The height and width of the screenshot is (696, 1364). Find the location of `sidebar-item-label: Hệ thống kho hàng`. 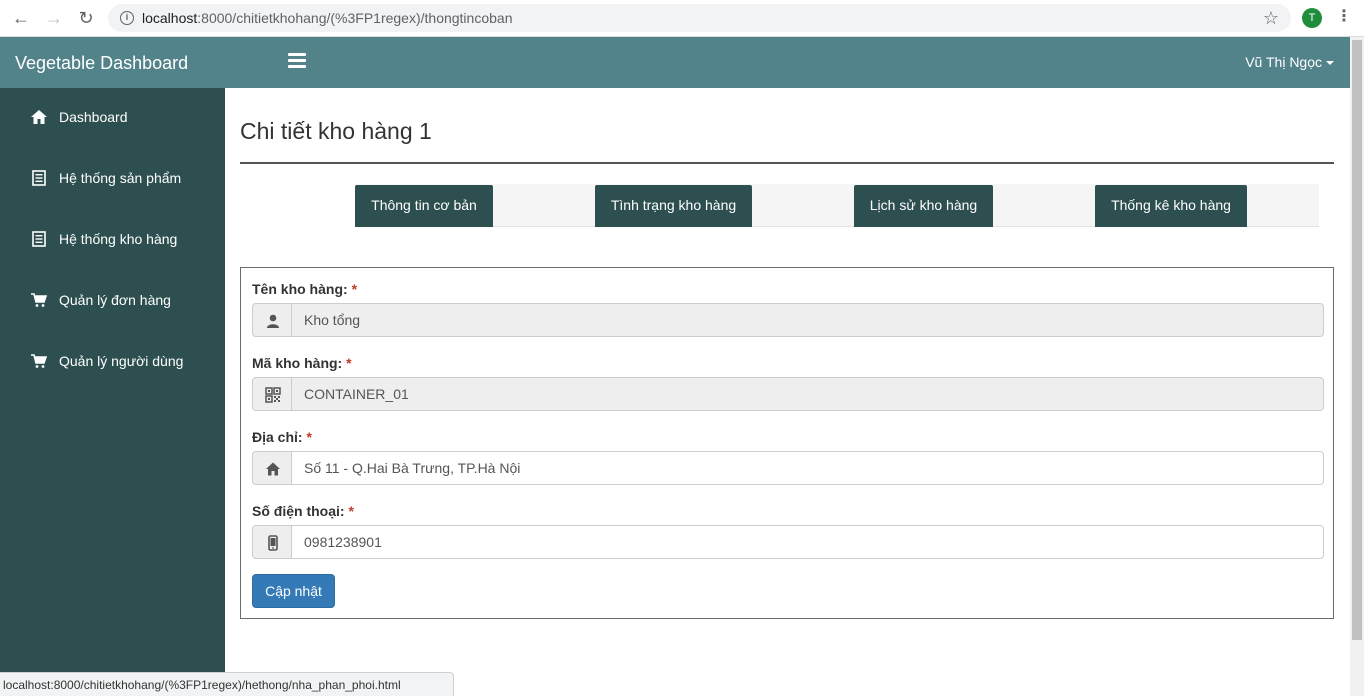

sidebar-item-label: Hệ thống kho hàng is located at coordinates (118, 239).